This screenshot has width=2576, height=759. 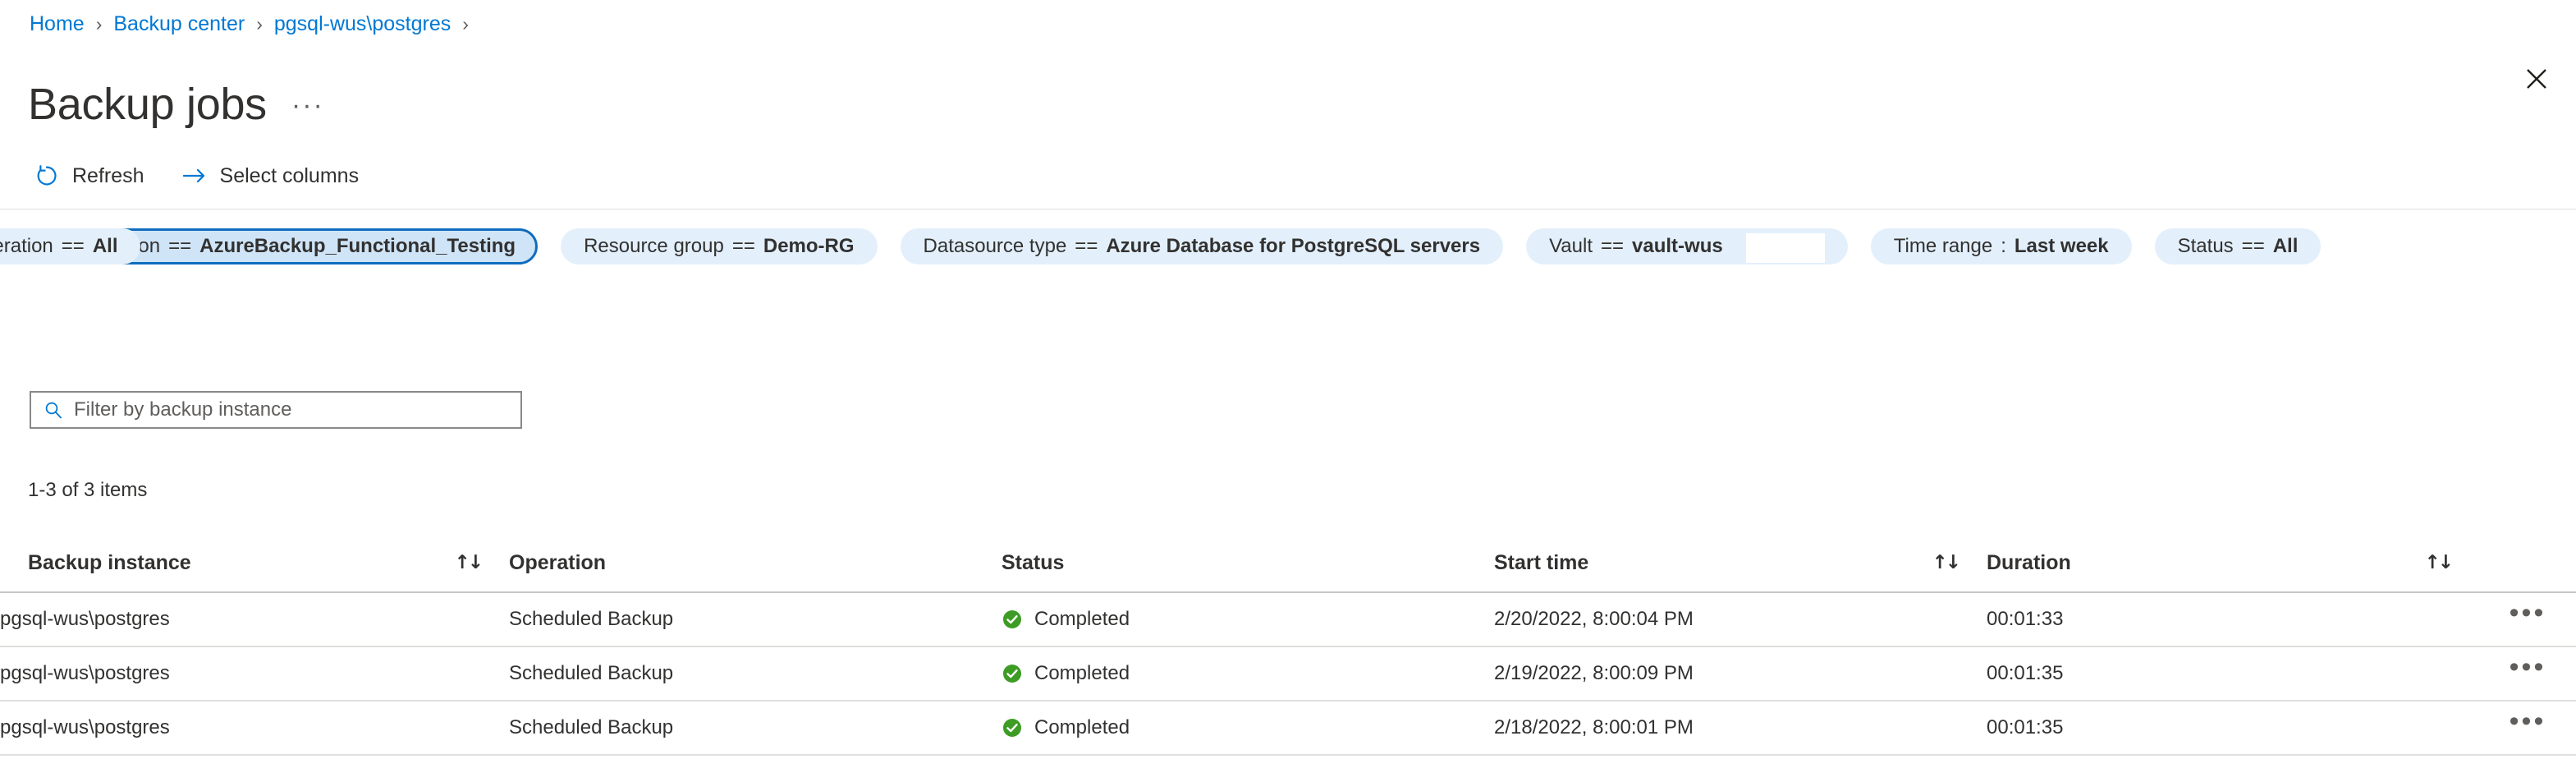 I want to click on column-header-status: Status, so click(x=1248, y=563).